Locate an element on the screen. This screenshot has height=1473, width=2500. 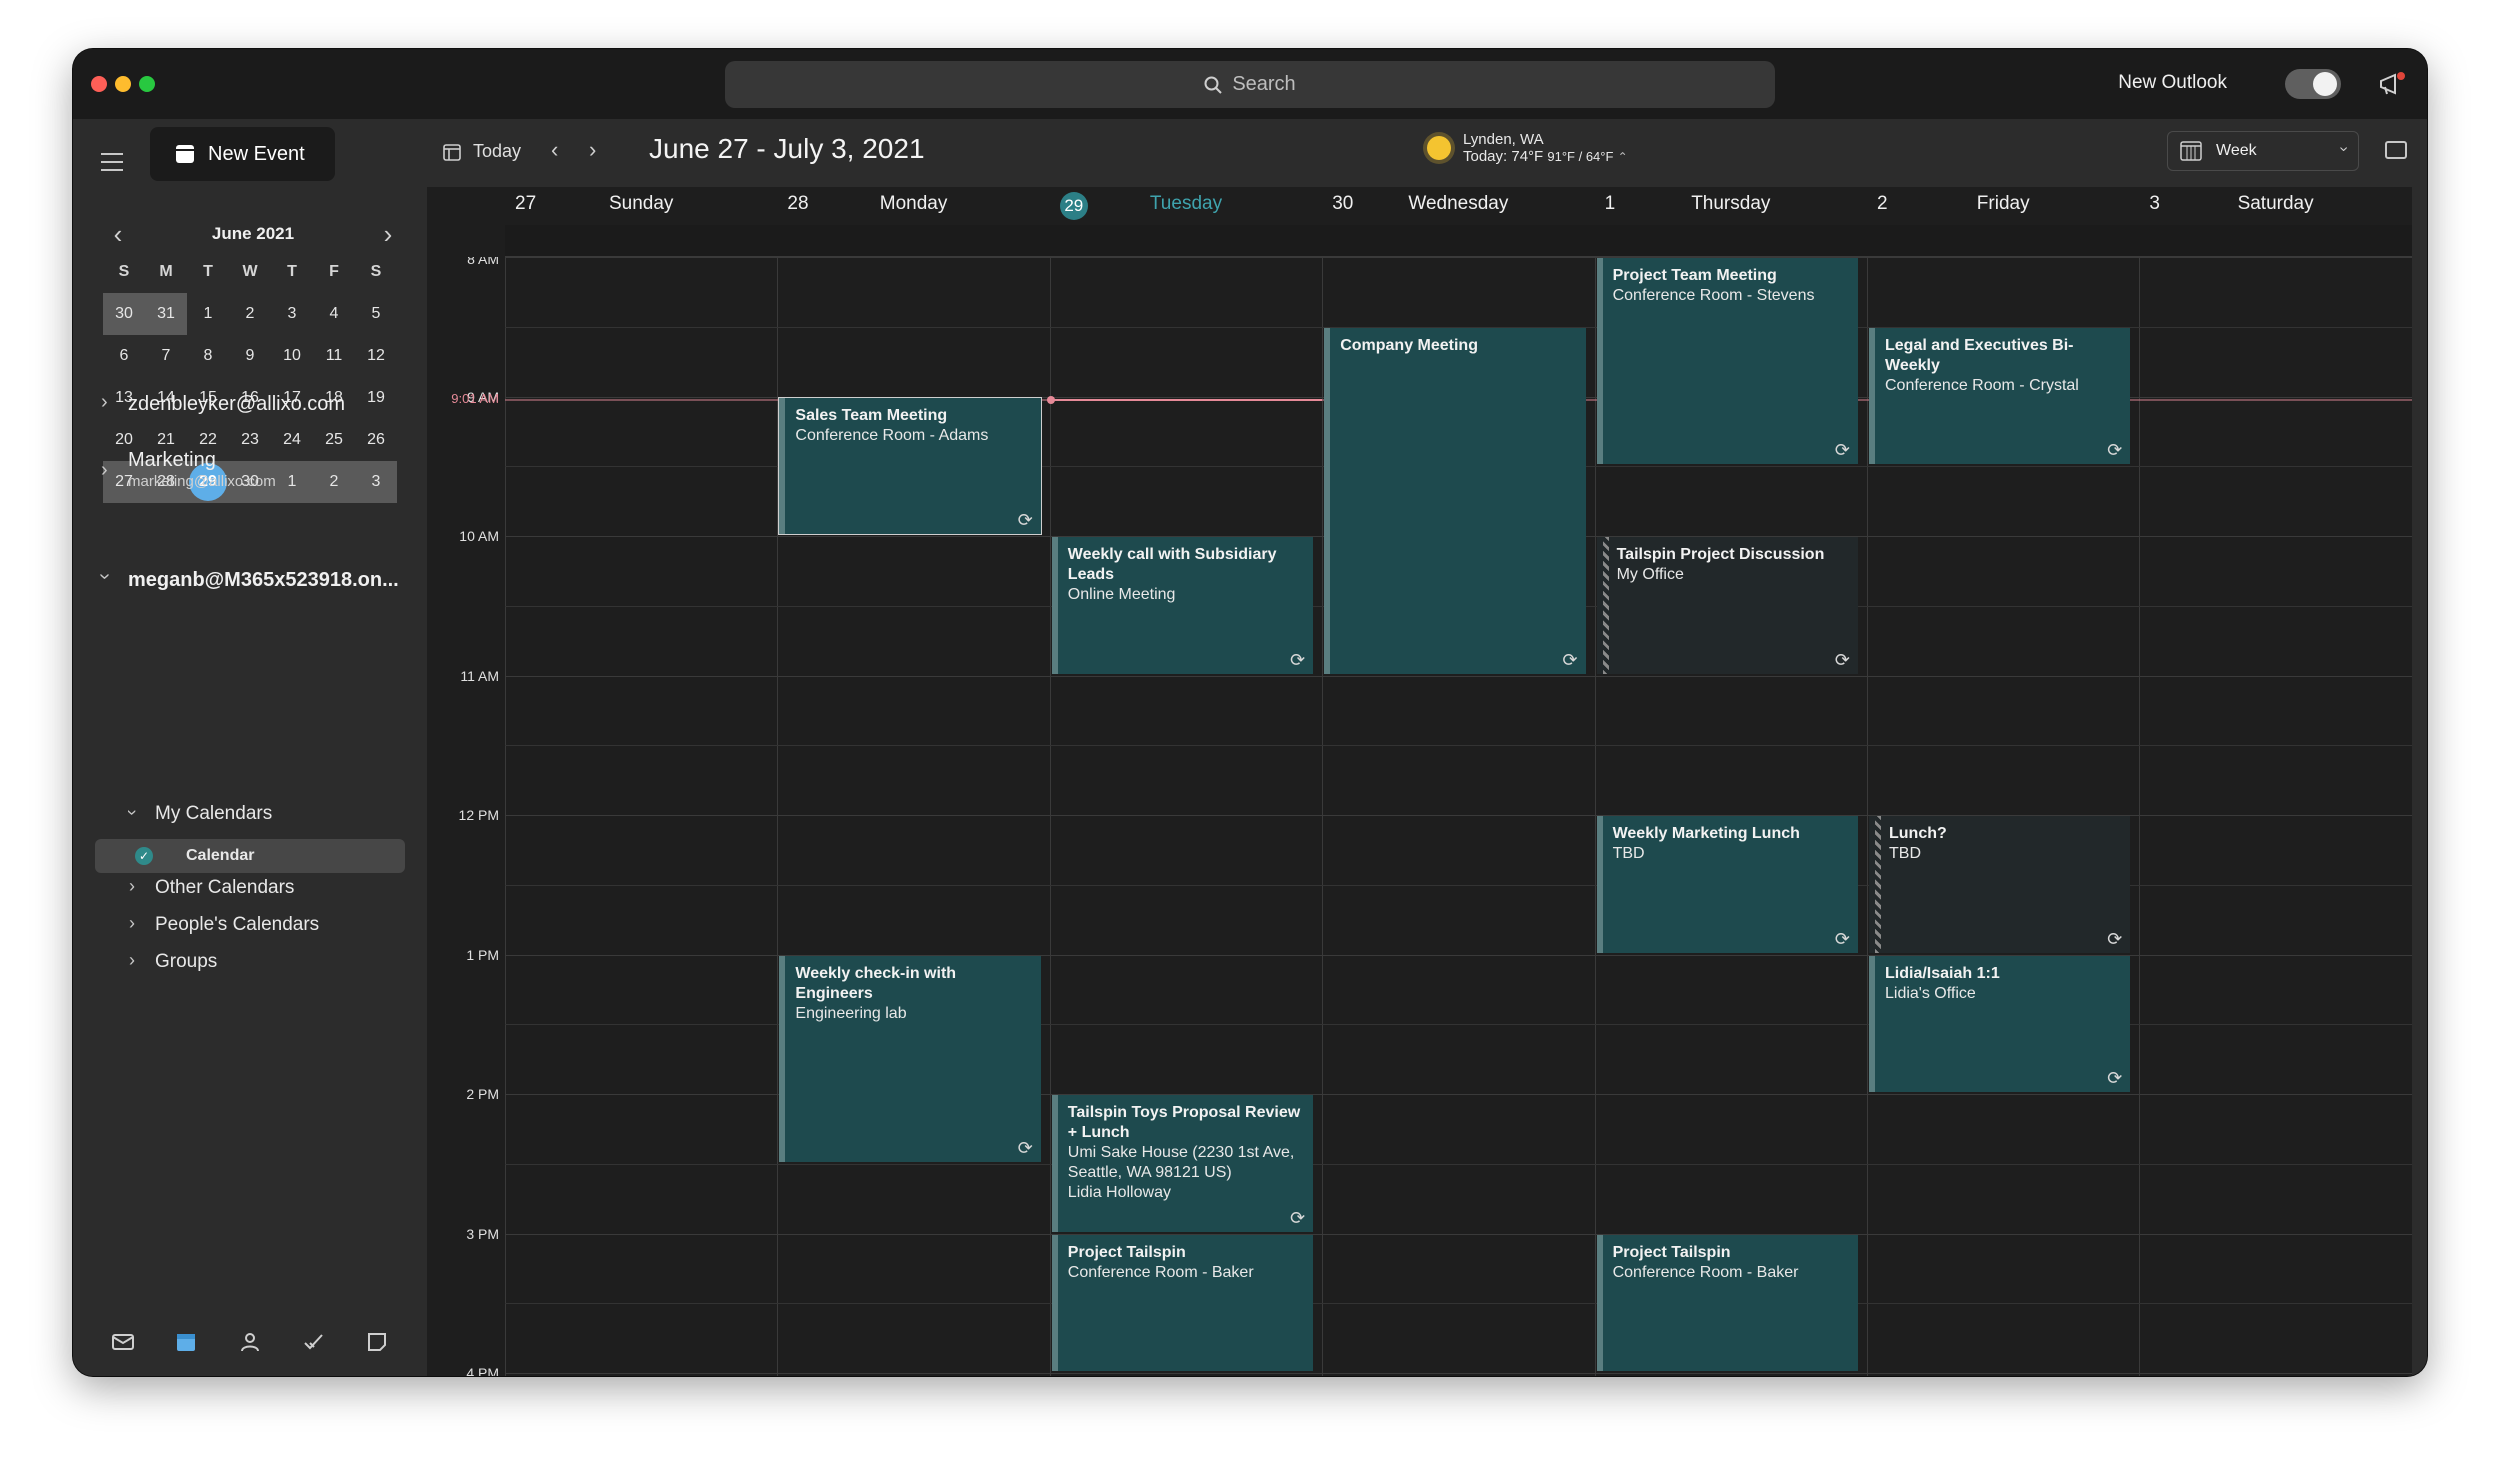
account-marketing: › Marketing marketing@allixo.com is located at coordinates (250, 474).